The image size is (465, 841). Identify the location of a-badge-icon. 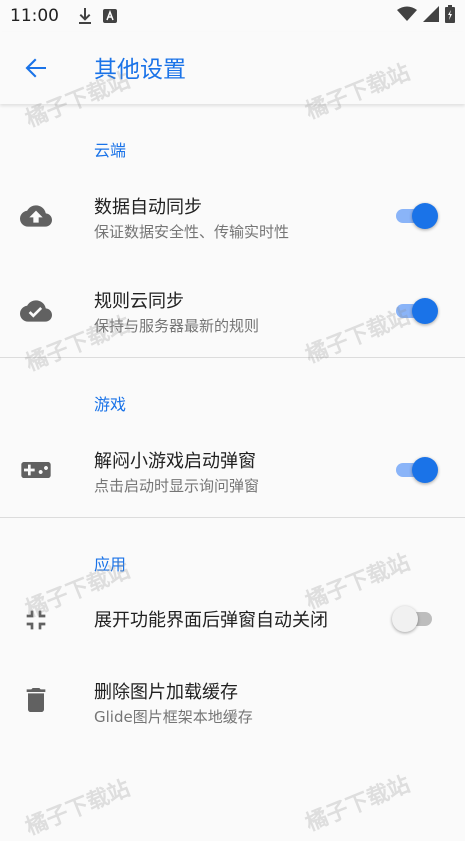
(110, 16).